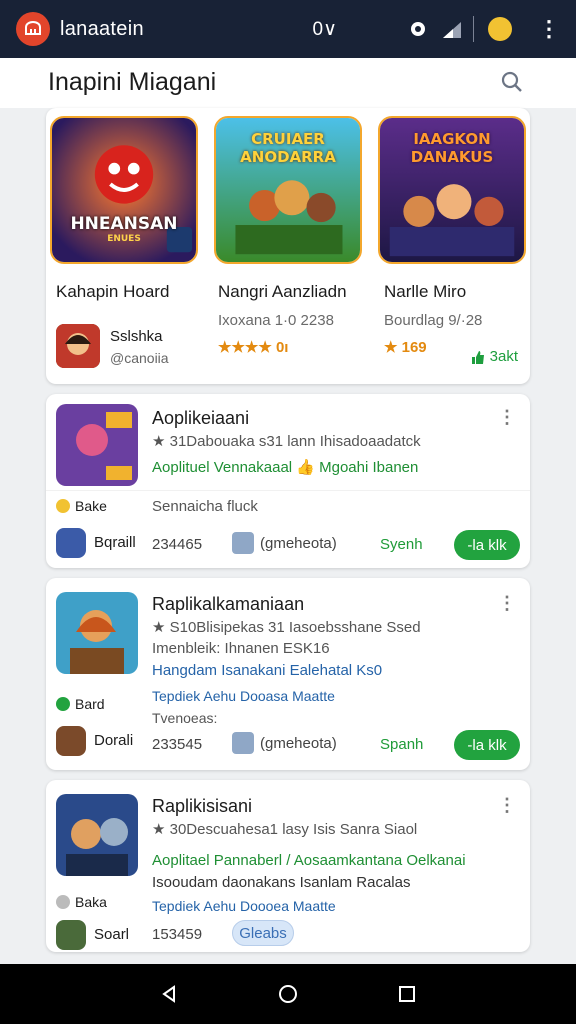 Image resolution: width=576 pixels, height=1024 pixels. I want to click on mini-name: Bqraill, so click(115, 542).